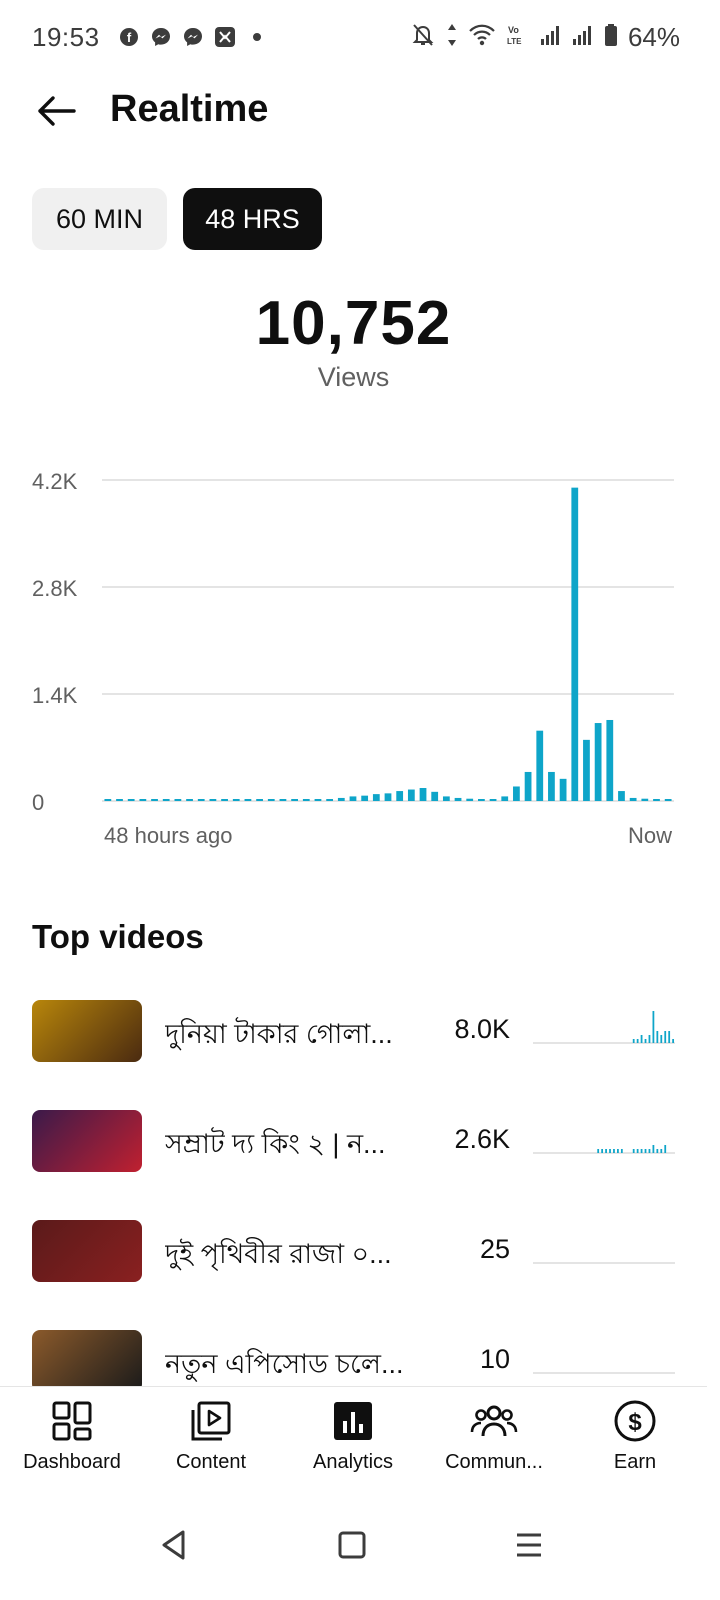 The height and width of the screenshot is (1600, 720). What do you see at coordinates (129, 37) in the screenshot?
I see `svg-text: f` at bounding box center [129, 37].